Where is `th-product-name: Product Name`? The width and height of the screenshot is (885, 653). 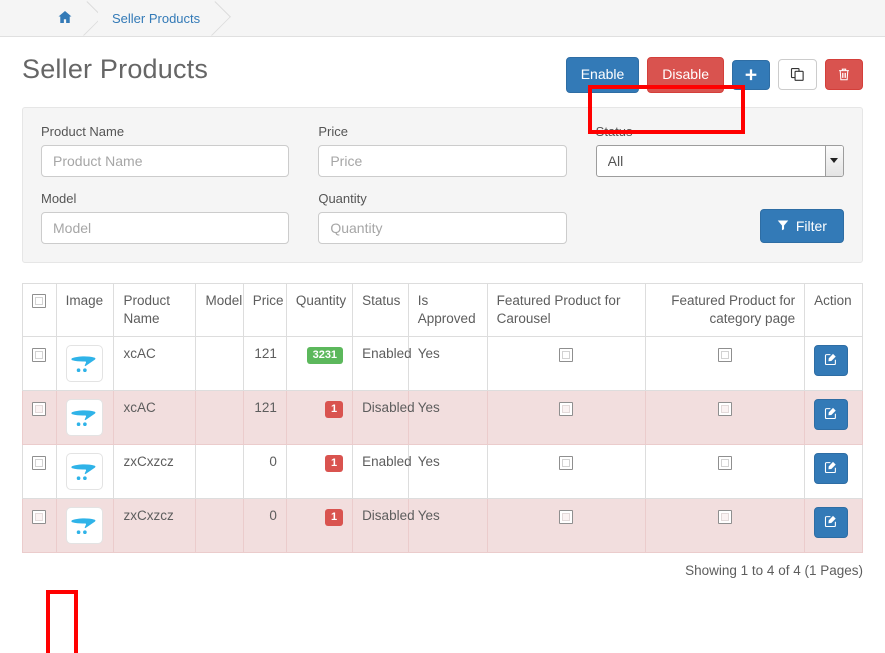 th-product-name: Product Name is located at coordinates (155, 310).